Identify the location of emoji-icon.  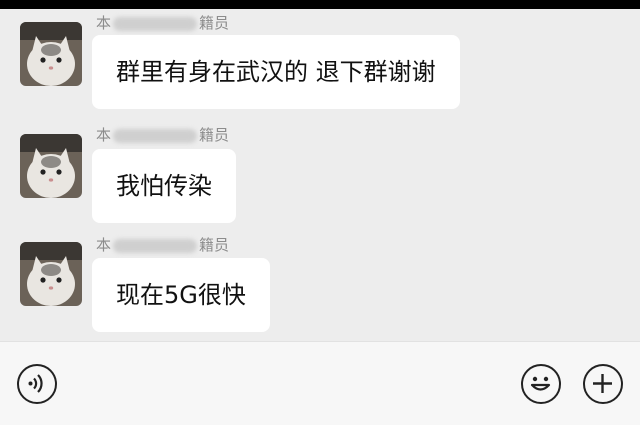
(540, 383).